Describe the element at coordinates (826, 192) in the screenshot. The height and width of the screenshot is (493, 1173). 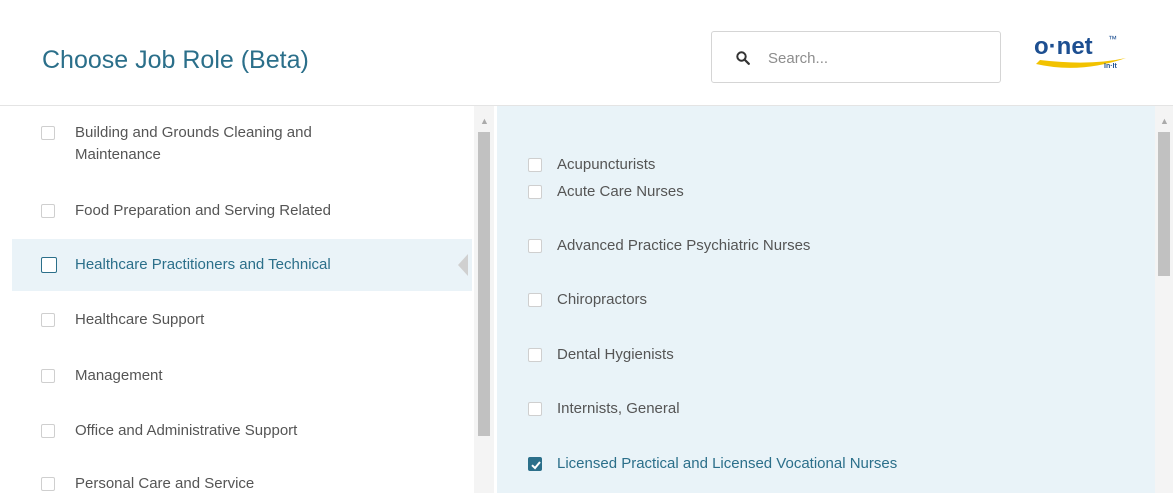
I see `role-item: Acute Care Nurses` at that location.